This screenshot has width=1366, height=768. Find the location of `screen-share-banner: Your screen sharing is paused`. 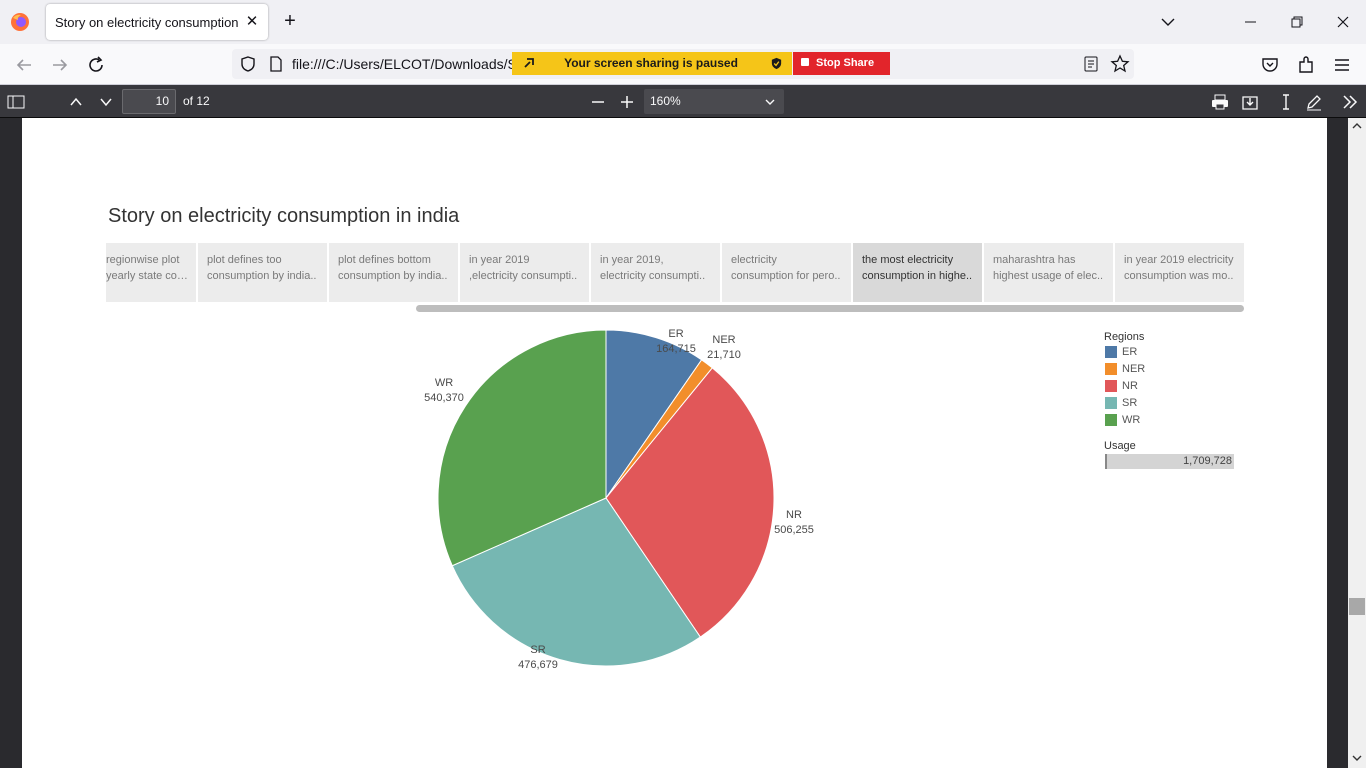

screen-share-banner: Your screen sharing is paused is located at coordinates (652, 63).